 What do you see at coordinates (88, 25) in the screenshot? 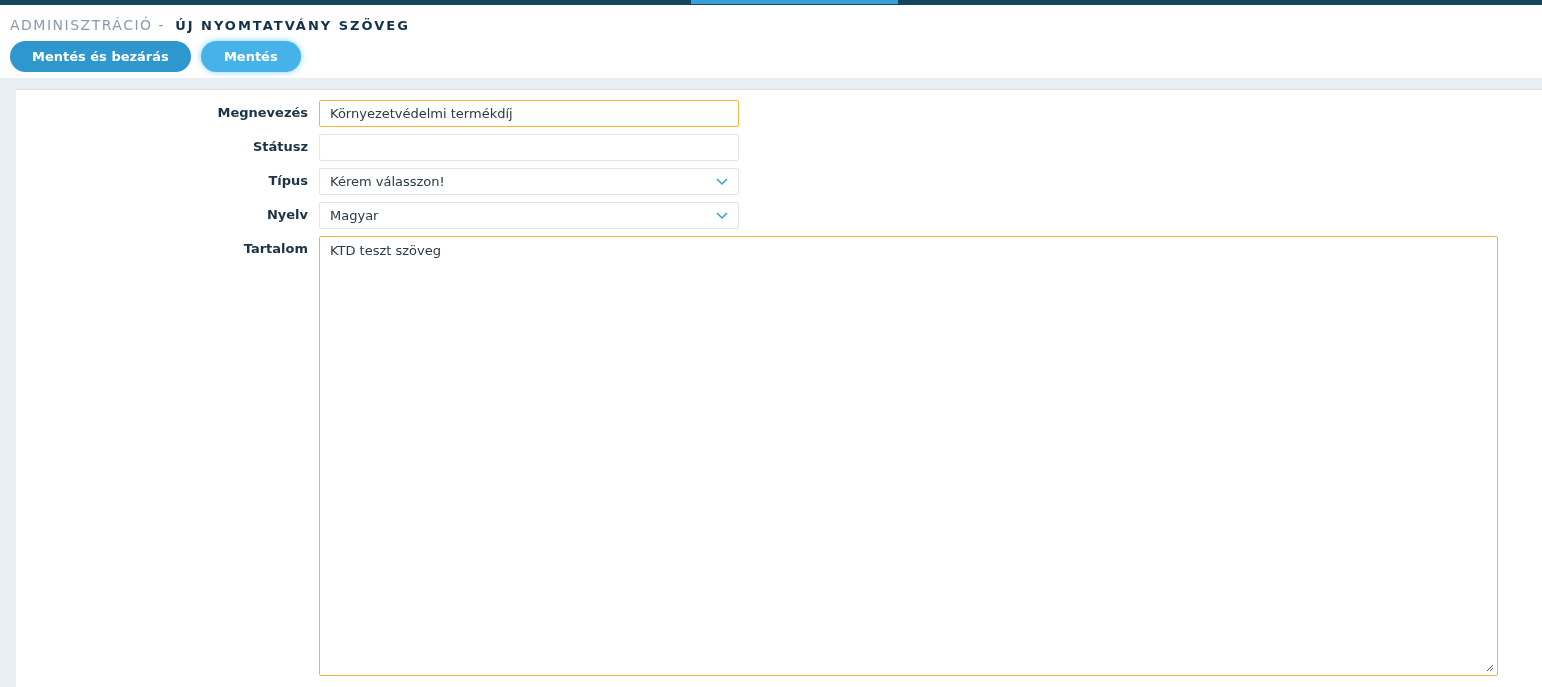
I see `breadcrumb-section: ADMINISZTRÁCIÓ -` at bounding box center [88, 25].